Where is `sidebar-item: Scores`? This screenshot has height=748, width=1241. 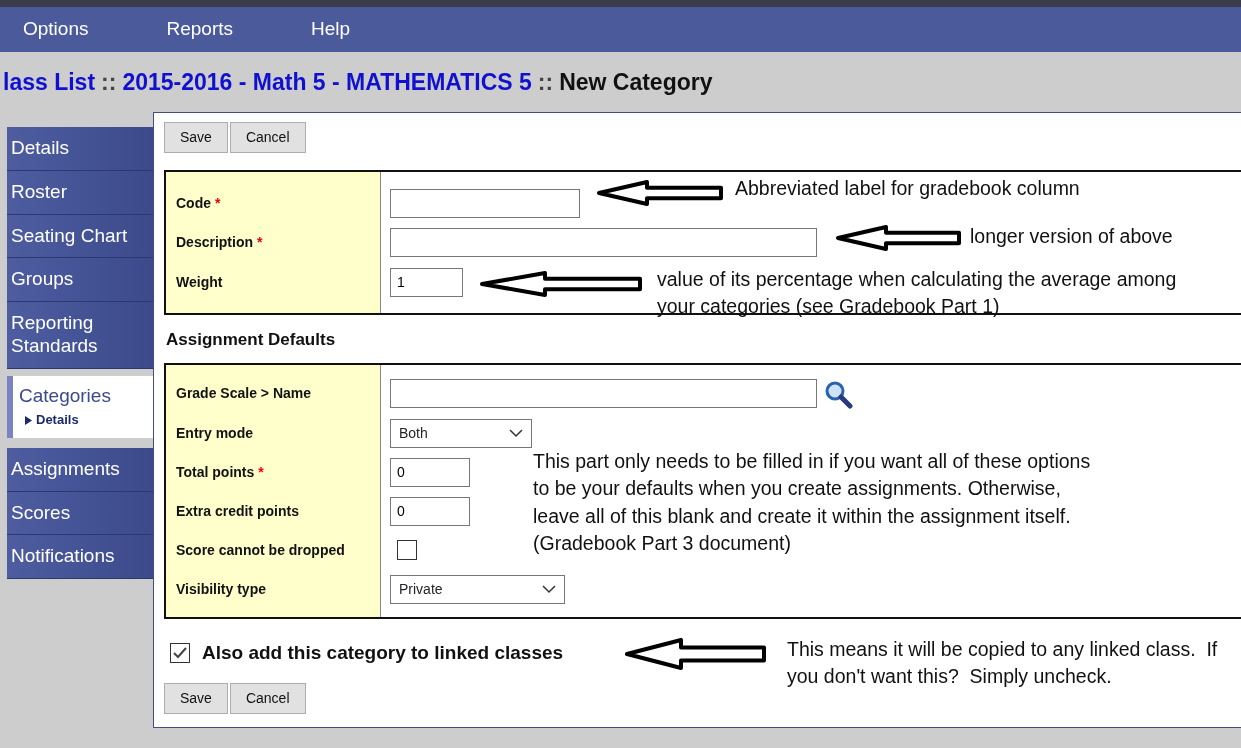
sidebar-item: Scores is located at coordinates (80, 513).